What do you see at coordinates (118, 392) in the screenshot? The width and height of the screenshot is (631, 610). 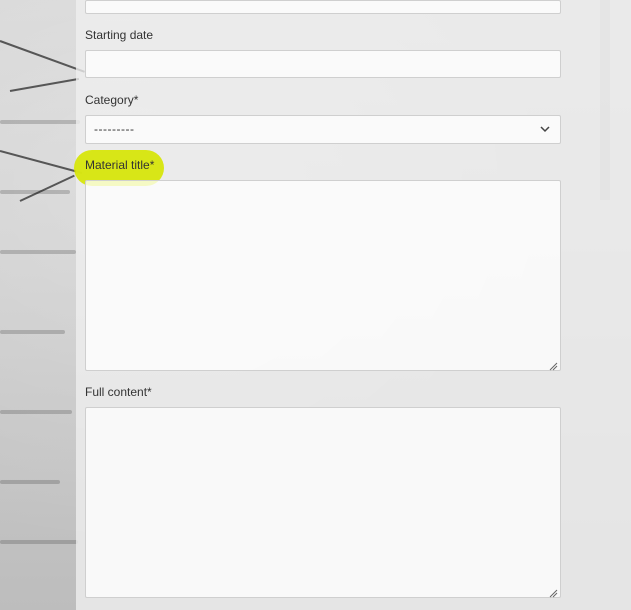 I see `full-content-label: Full content*` at bounding box center [118, 392].